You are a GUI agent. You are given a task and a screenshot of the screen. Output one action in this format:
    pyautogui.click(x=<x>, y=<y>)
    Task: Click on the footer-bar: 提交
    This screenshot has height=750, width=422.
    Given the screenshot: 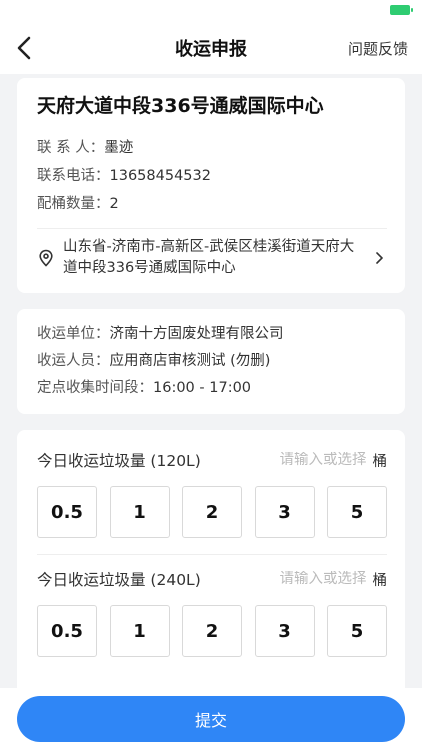 What is the action you would take?
    pyautogui.click(x=211, y=719)
    